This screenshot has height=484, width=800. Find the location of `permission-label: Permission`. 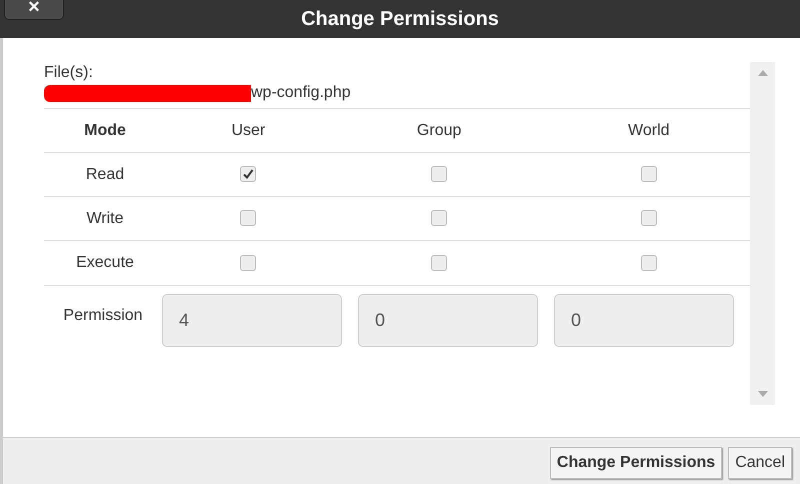

permission-label: Permission is located at coordinates (103, 316).